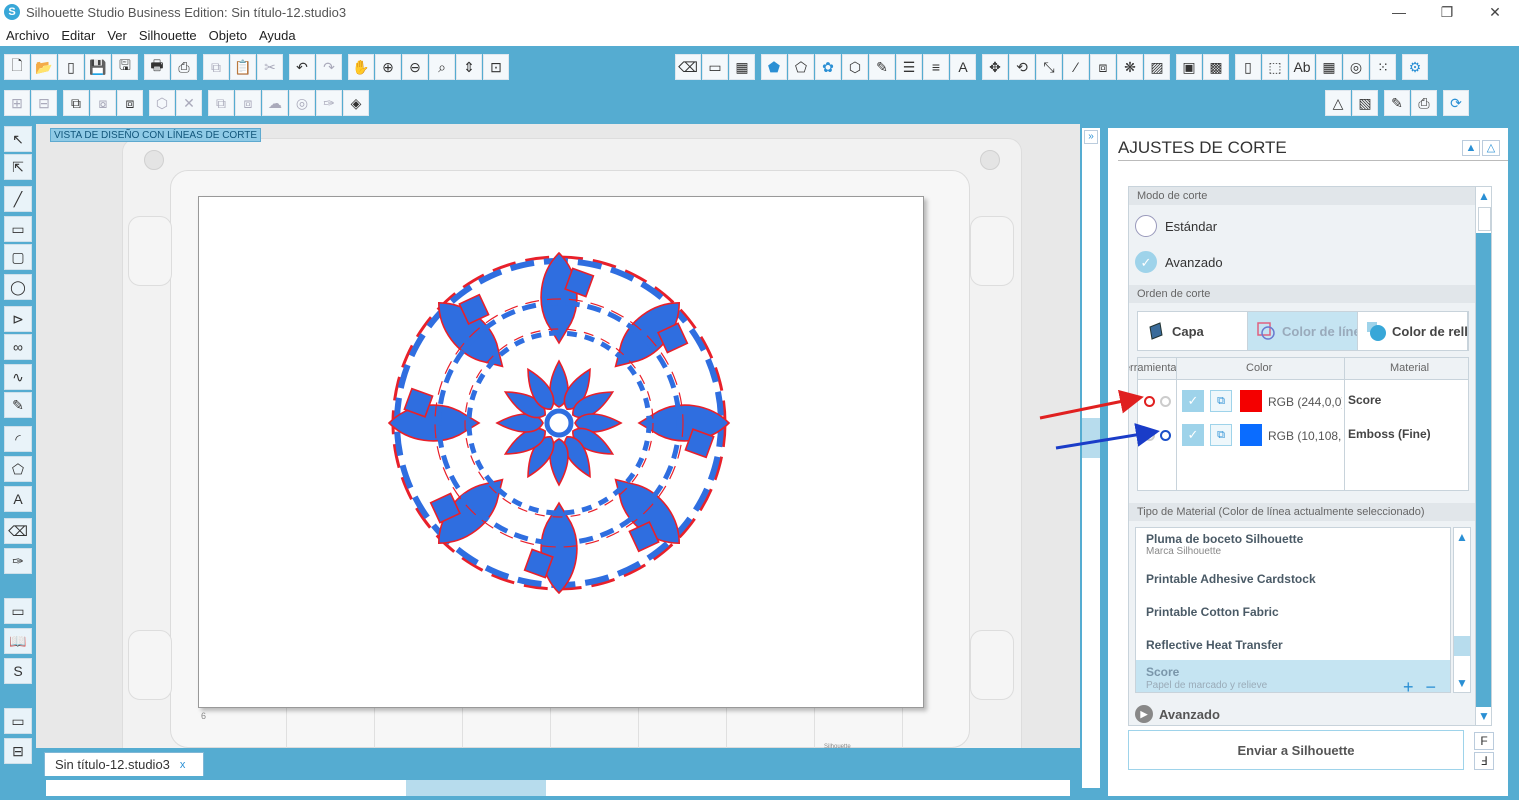 Image resolution: width=1519 pixels, height=800 pixels. I want to click on open-folder-icon: 📂, so click(44, 67).